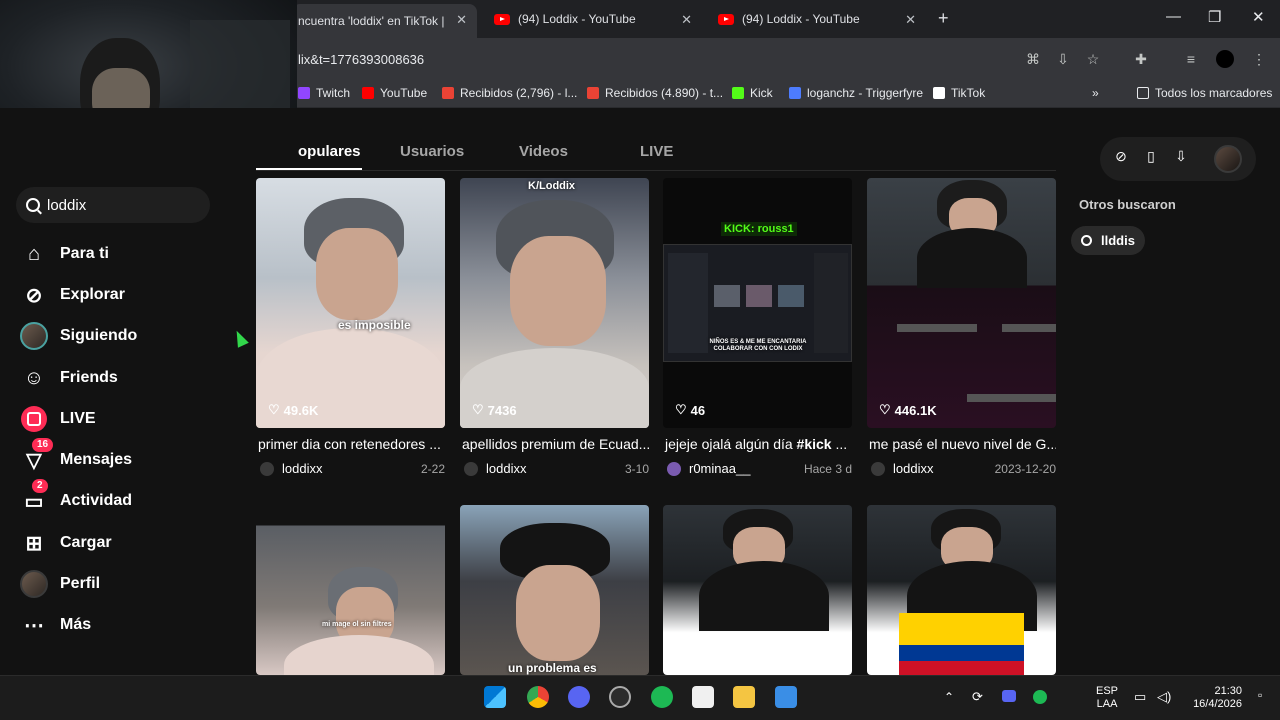  I want to click on clock: 21:30 16/4/2026, so click(1214, 698).